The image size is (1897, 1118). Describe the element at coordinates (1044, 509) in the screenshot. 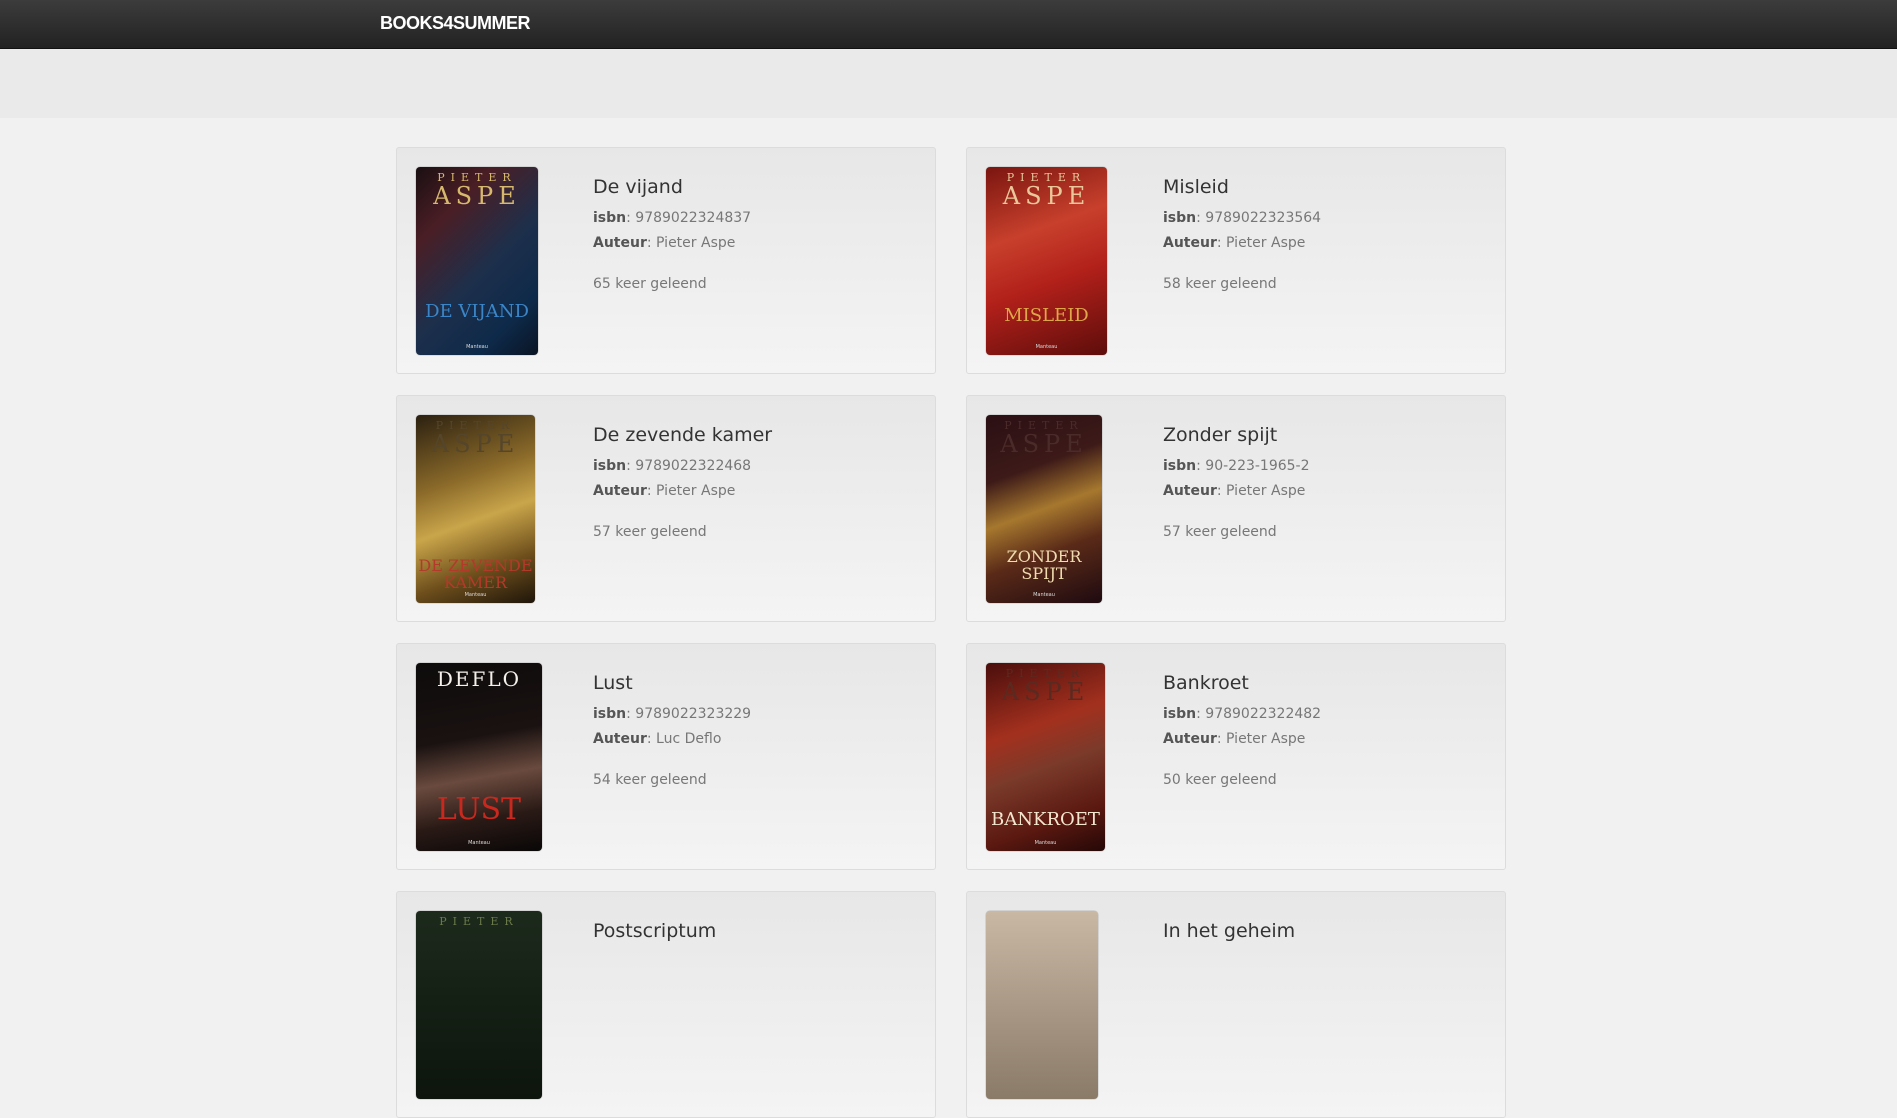

I see `book-cover-image: PIETER ASPE ZONDER SPIJT Manteau` at that location.